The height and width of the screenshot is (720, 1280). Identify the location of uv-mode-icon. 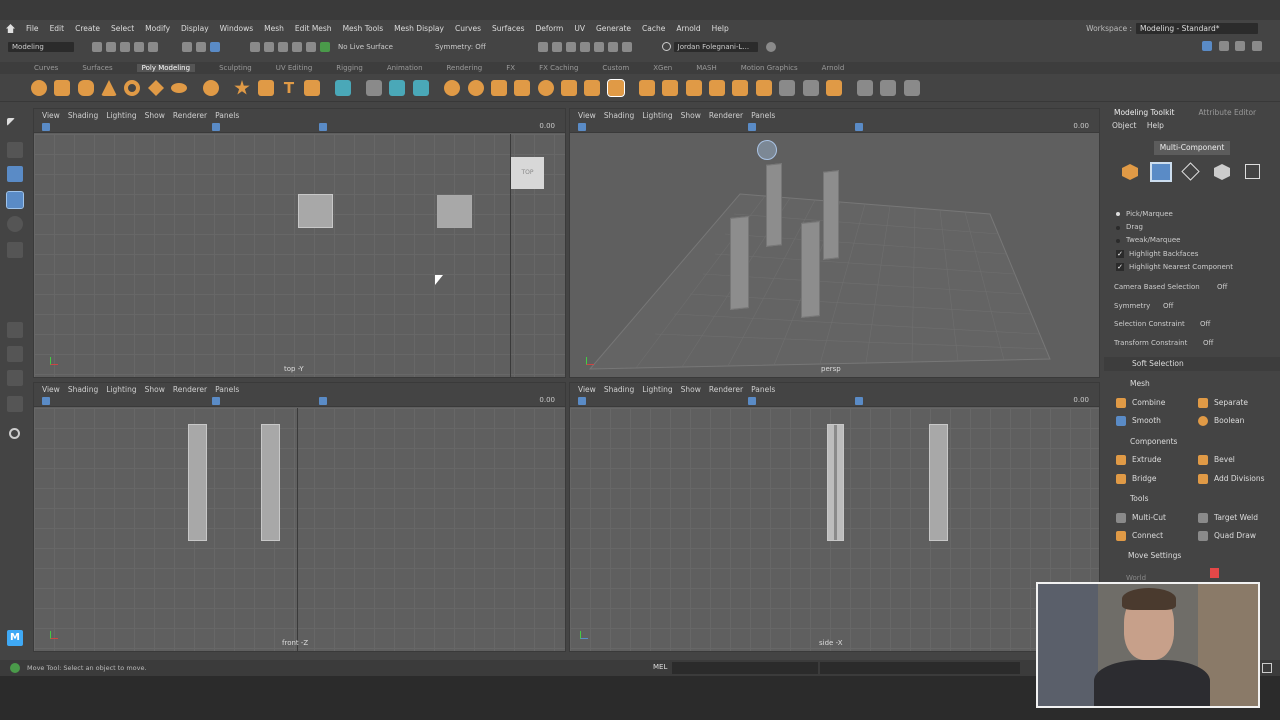
(1252, 171).